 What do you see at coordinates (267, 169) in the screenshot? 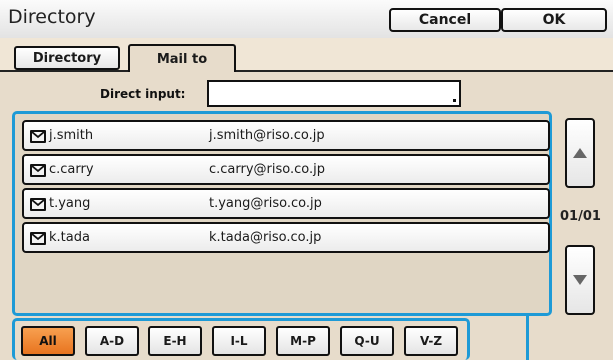
I see `contact-email: c.carry@riso.co.jp` at bounding box center [267, 169].